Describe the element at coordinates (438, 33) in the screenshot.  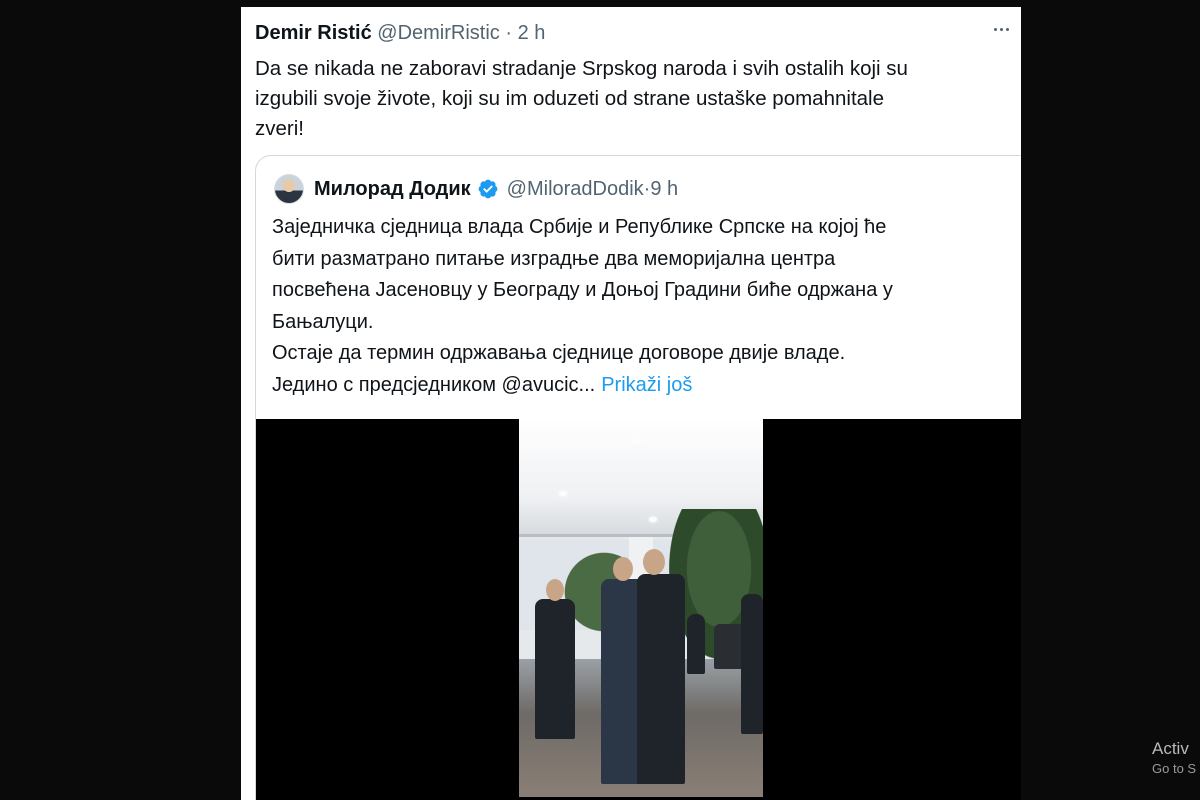
I see `author-handle: @DemirRistic` at that location.